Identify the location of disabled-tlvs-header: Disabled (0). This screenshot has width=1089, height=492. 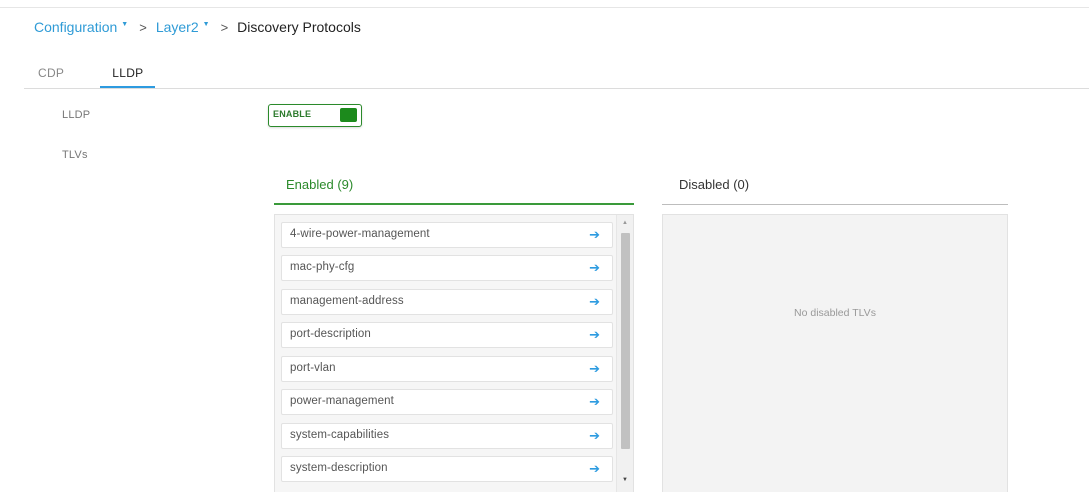
(714, 184).